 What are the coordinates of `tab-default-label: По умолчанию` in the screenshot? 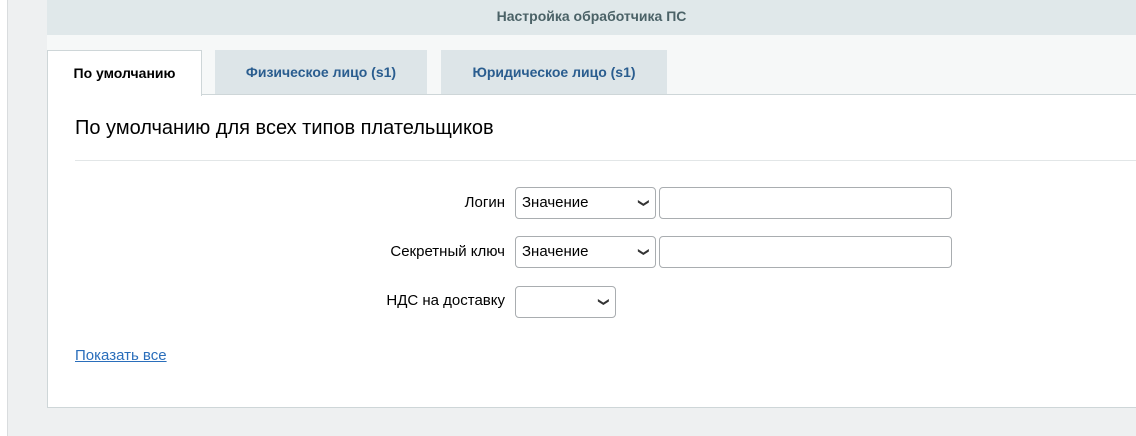 It's located at (124, 73).